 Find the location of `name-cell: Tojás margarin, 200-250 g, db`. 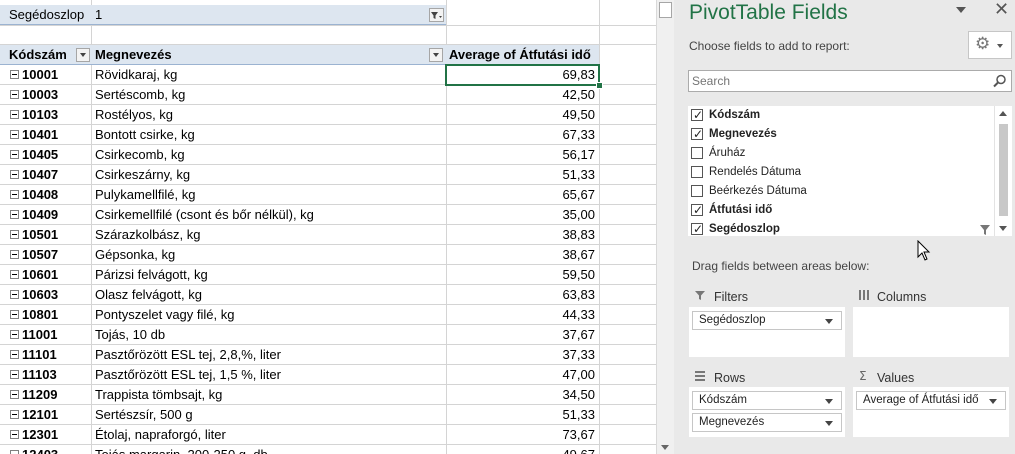

name-cell: Tojás margarin, 200-250 g, db is located at coordinates (270, 449).